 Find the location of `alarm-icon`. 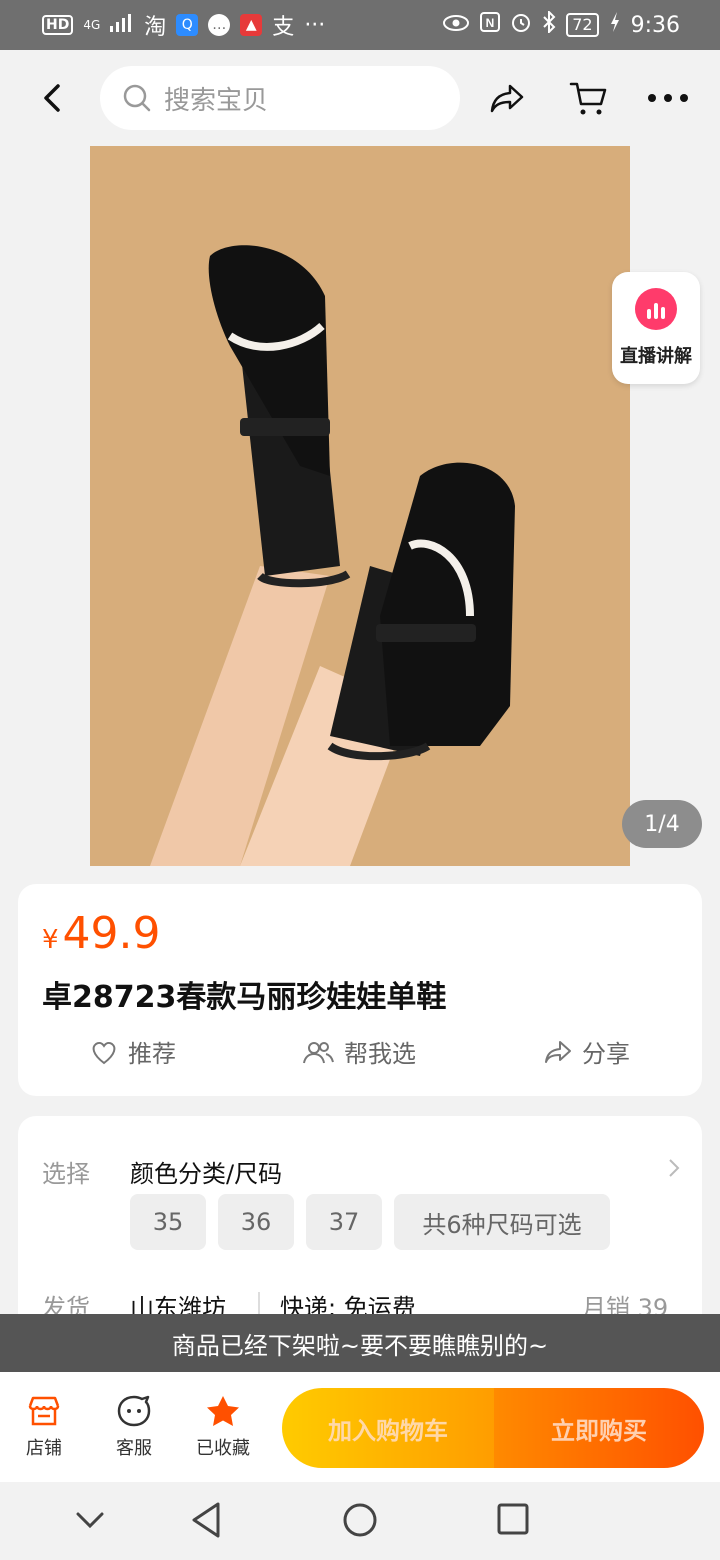

alarm-icon is located at coordinates (521, 25).